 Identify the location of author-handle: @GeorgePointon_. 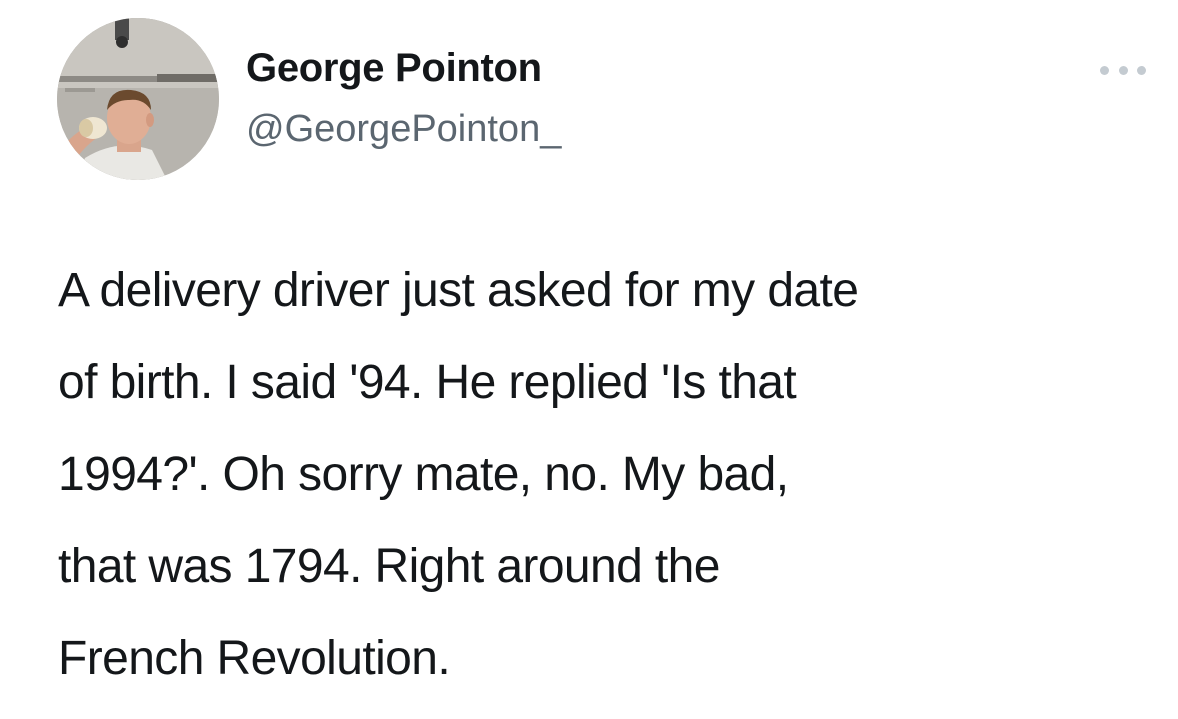
(403, 129).